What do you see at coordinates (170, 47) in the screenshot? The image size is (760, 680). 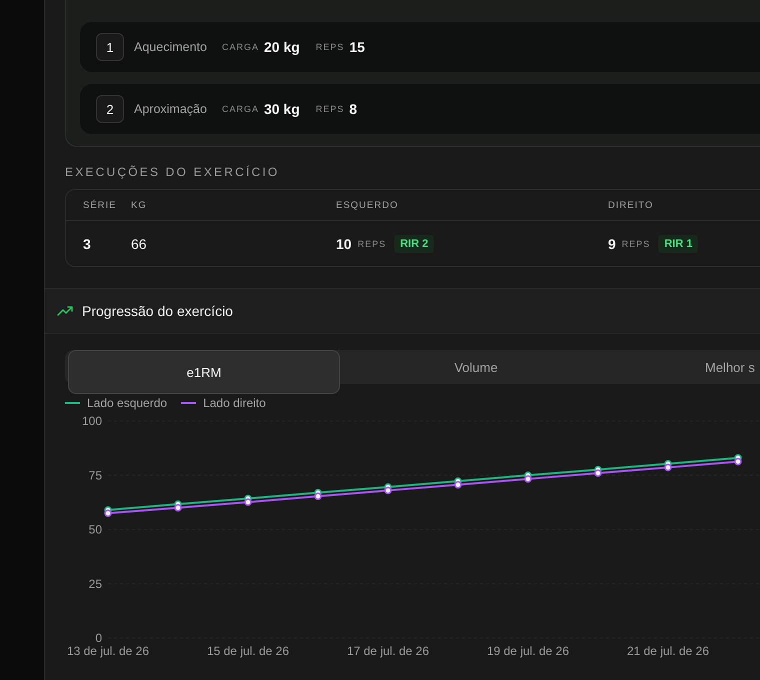 I see `set-type: Aquecimento` at bounding box center [170, 47].